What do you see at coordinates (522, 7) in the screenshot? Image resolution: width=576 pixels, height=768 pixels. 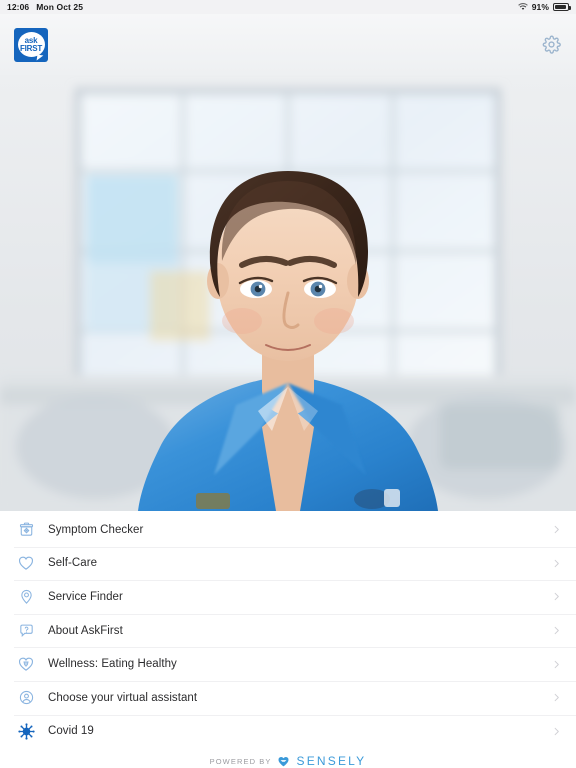 I see `wifi-icon` at bounding box center [522, 7].